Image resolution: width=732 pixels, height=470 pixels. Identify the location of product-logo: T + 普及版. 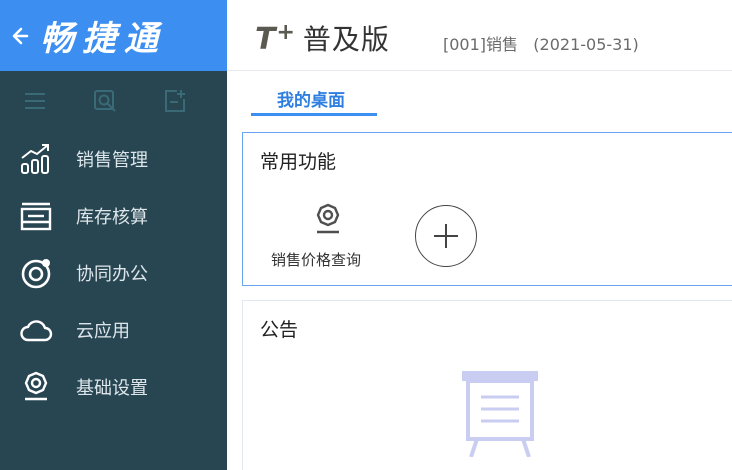
(322, 38).